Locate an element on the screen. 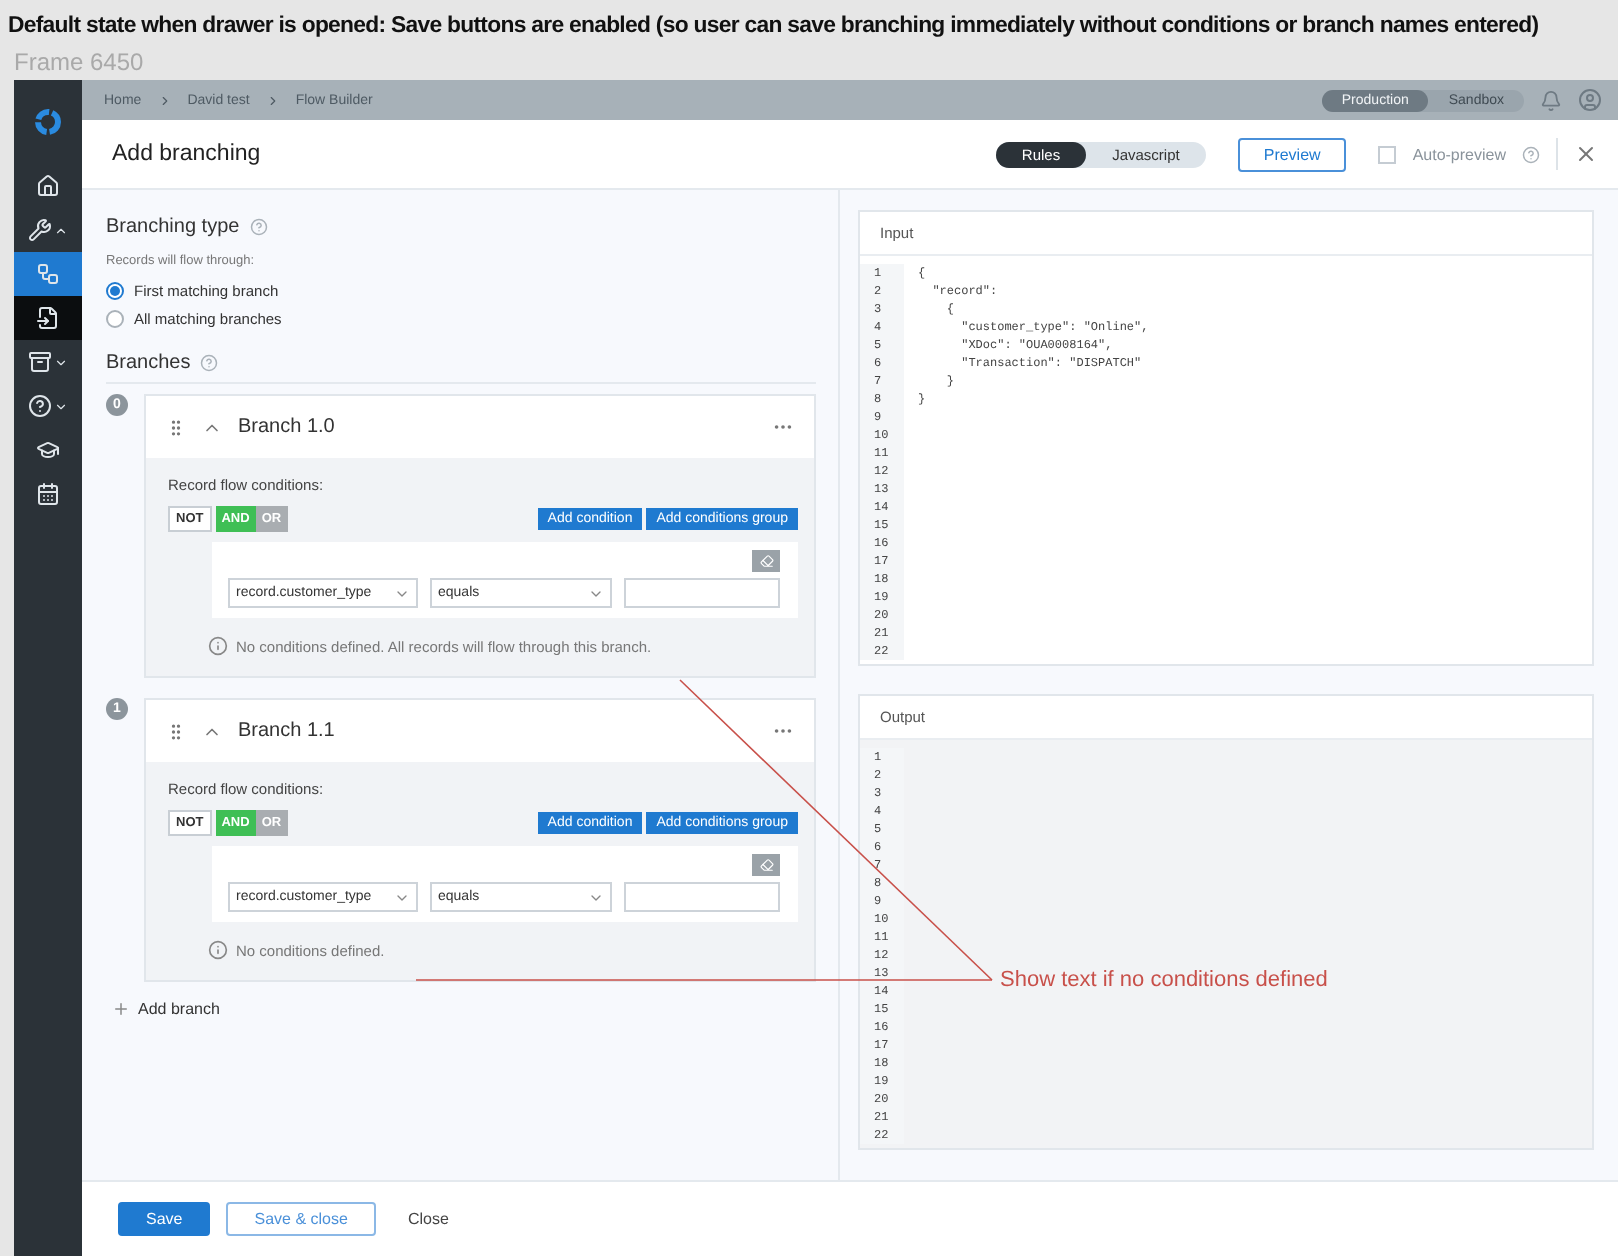  close-icon is located at coordinates (1586, 154).